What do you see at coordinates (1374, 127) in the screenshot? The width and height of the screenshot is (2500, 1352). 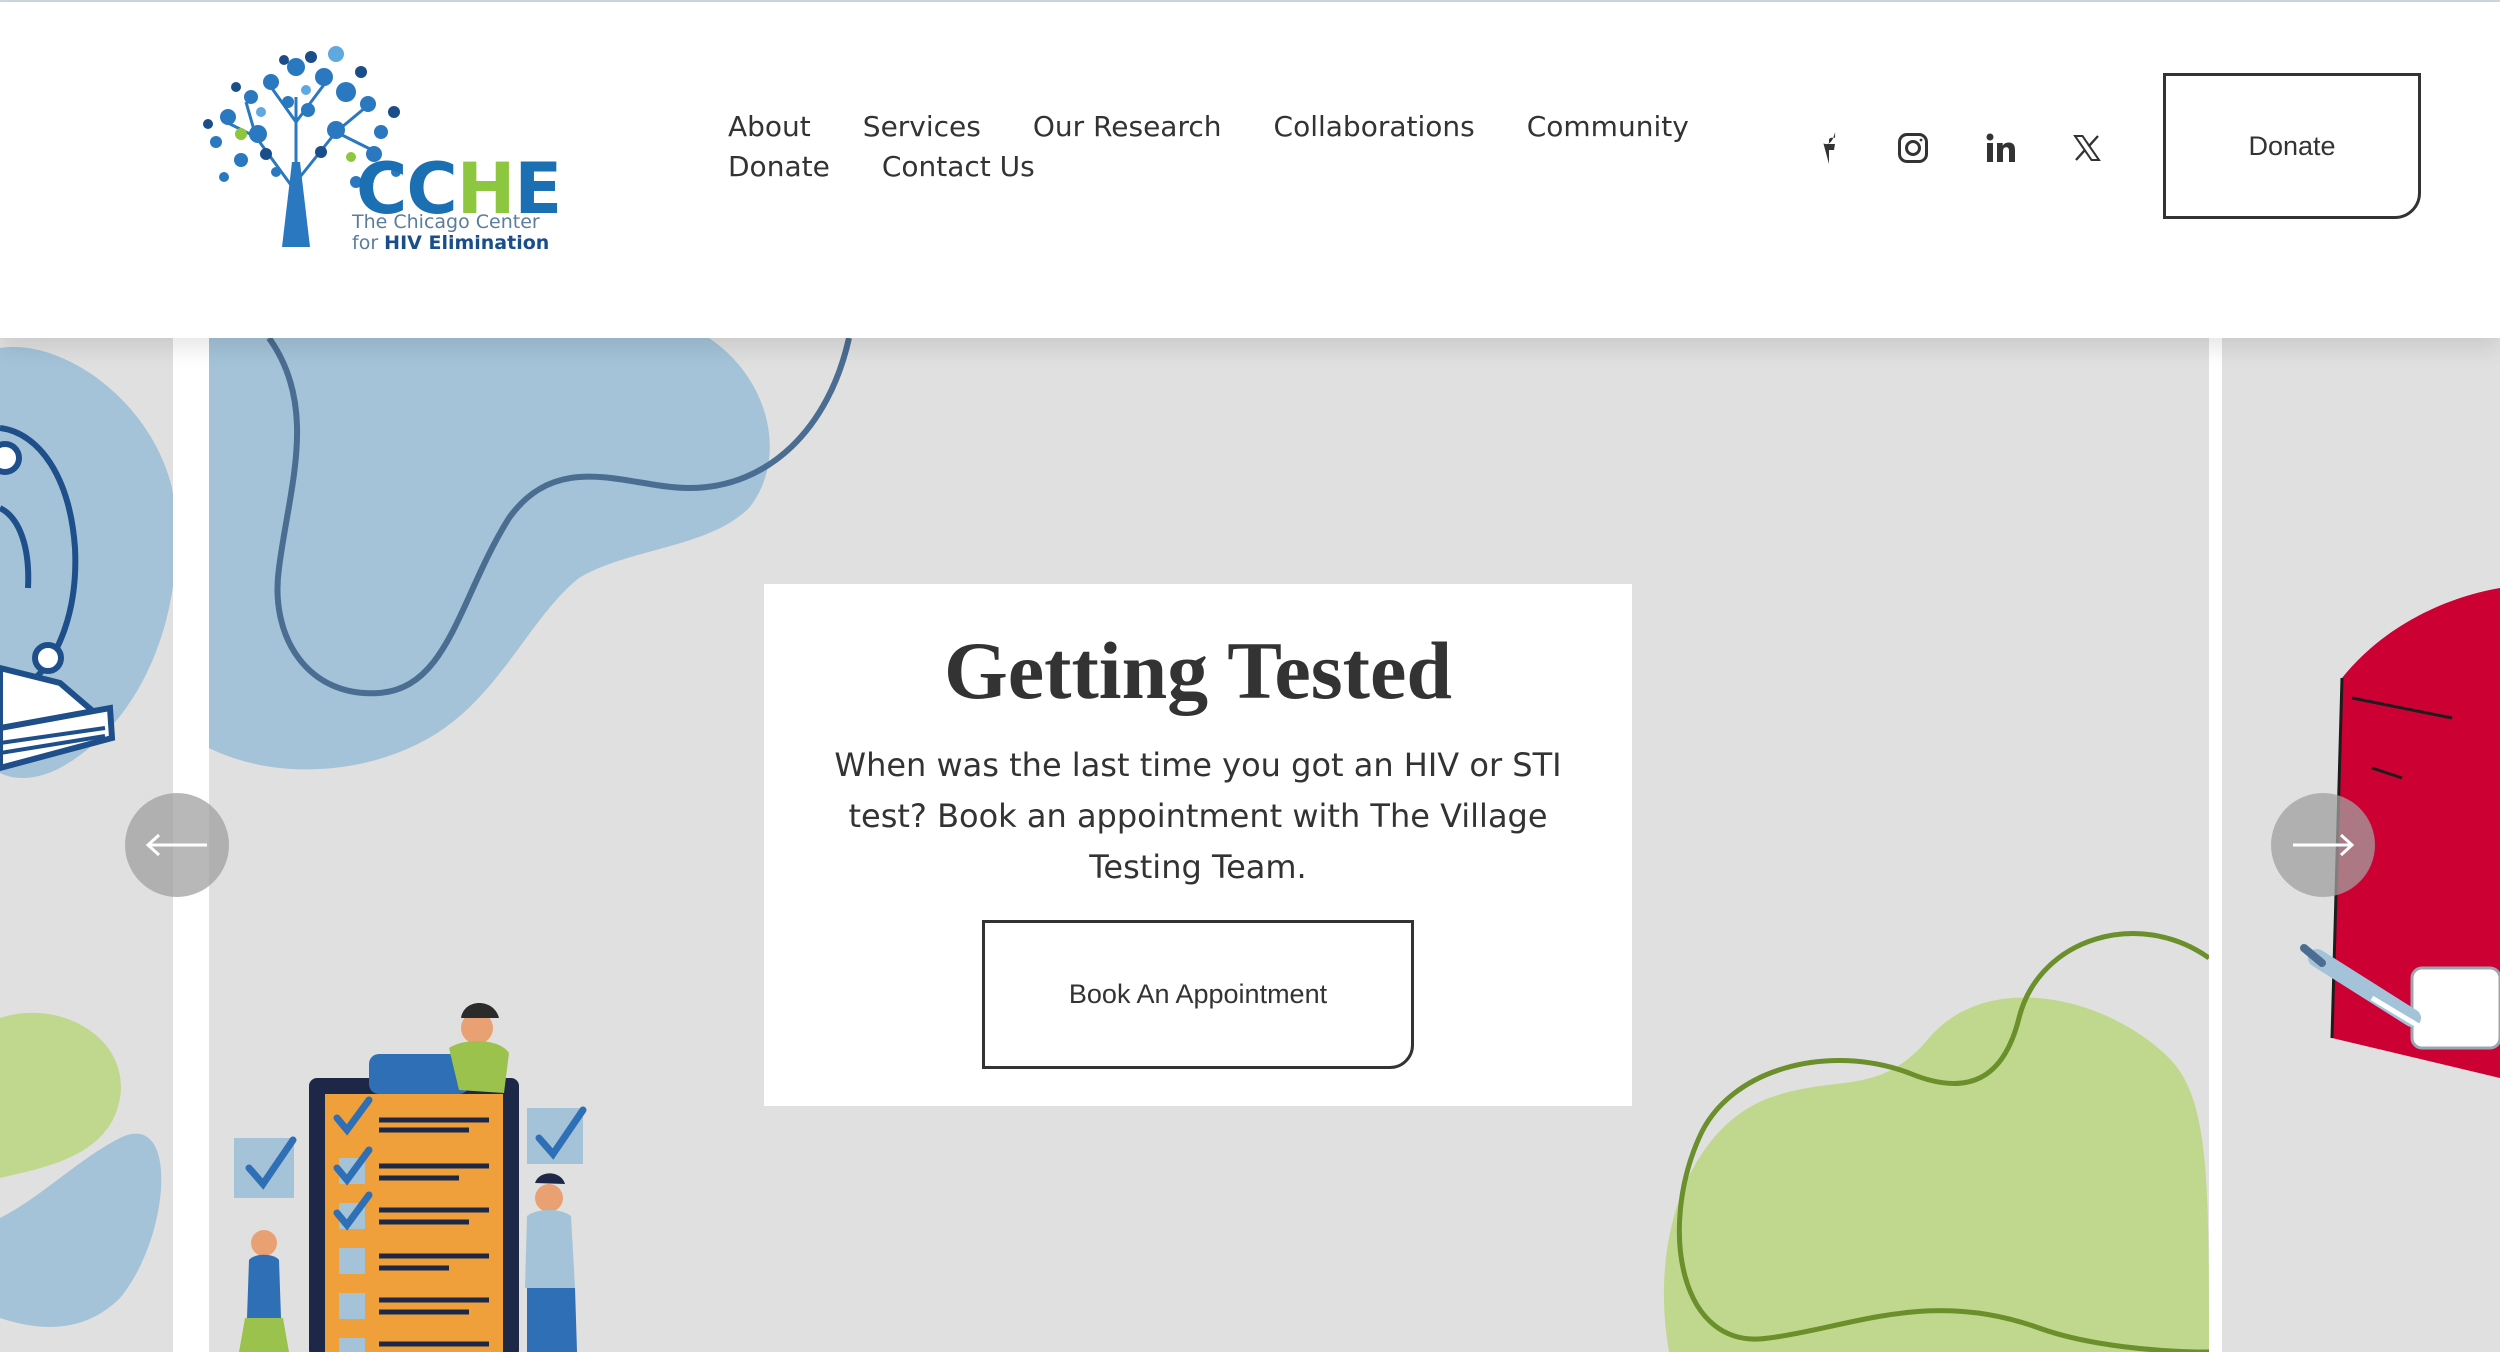 I see `nav-collaborations: Collaborations` at bounding box center [1374, 127].